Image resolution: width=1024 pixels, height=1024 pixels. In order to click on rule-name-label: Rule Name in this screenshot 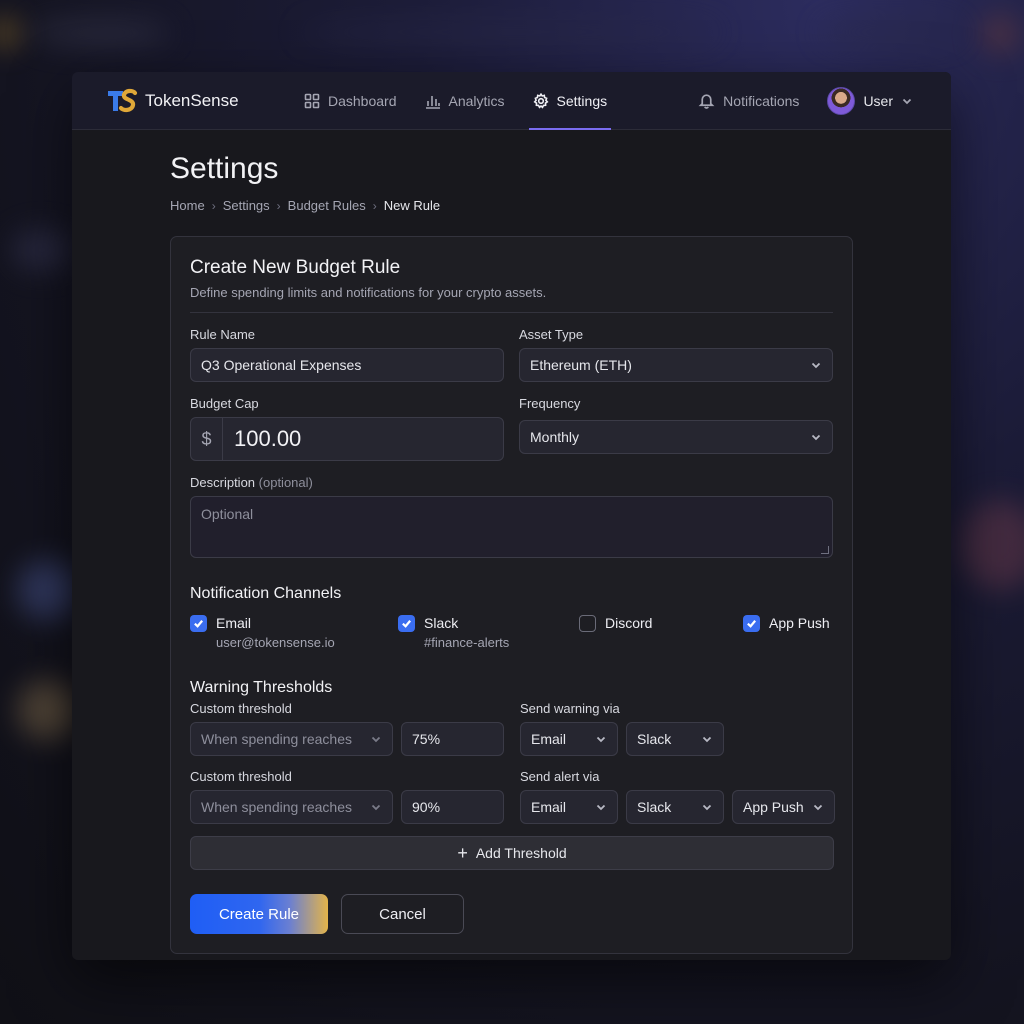, I will do `click(223, 334)`.